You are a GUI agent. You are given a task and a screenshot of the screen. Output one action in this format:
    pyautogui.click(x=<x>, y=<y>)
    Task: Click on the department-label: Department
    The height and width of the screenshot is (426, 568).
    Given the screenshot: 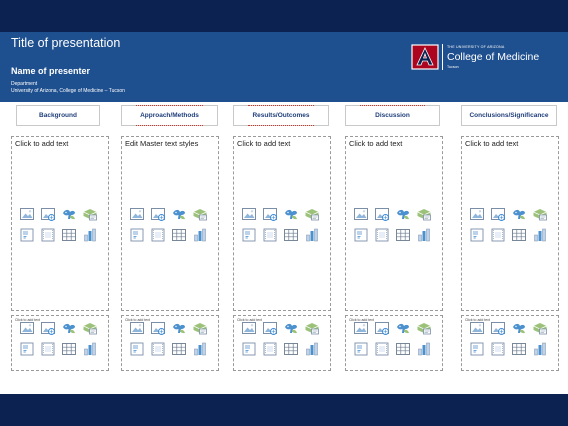 What is the action you would take?
    pyautogui.click(x=24, y=84)
    